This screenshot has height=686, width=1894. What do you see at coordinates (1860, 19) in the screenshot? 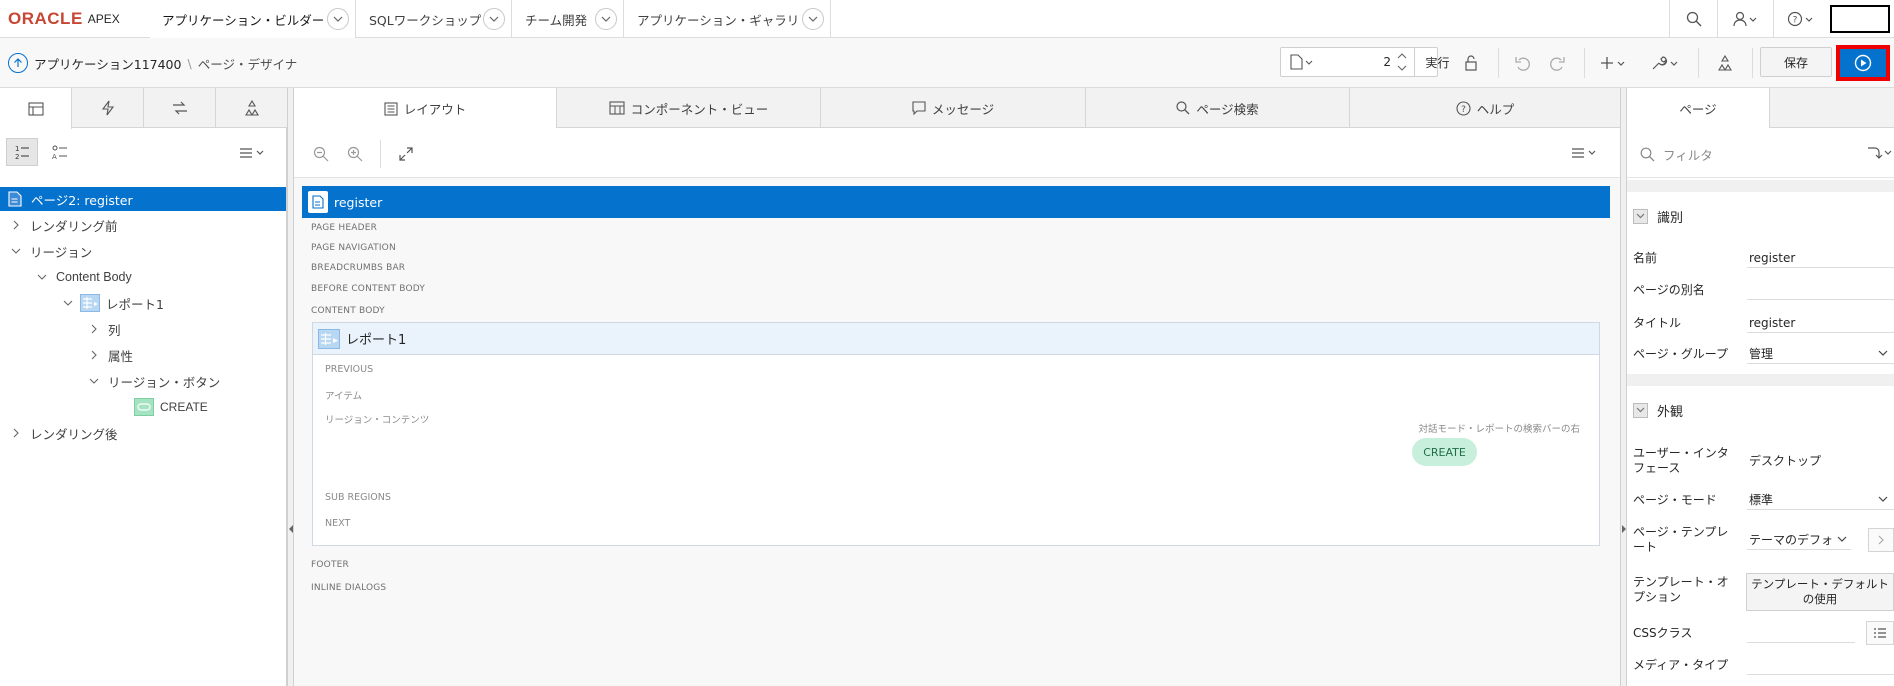
I see `user-menu` at bounding box center [1860, 19].